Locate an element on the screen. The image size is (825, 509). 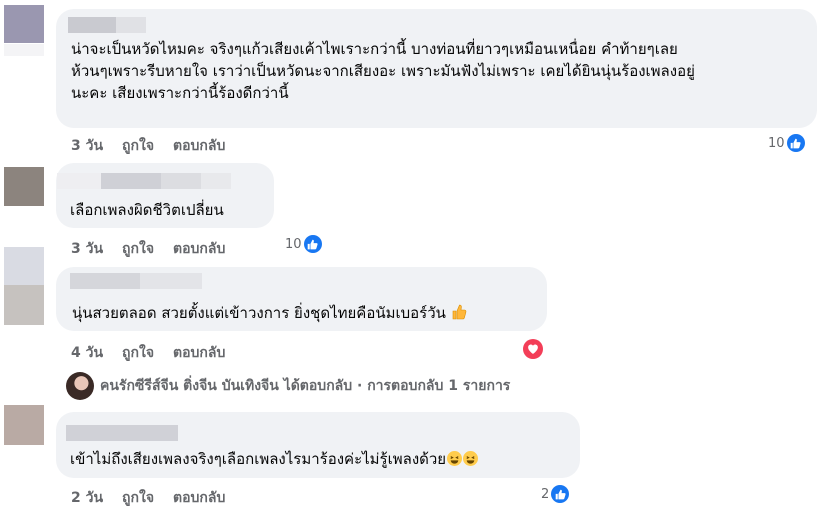
like-button-1: ถูกใจ is located at coordinates (138, 146).